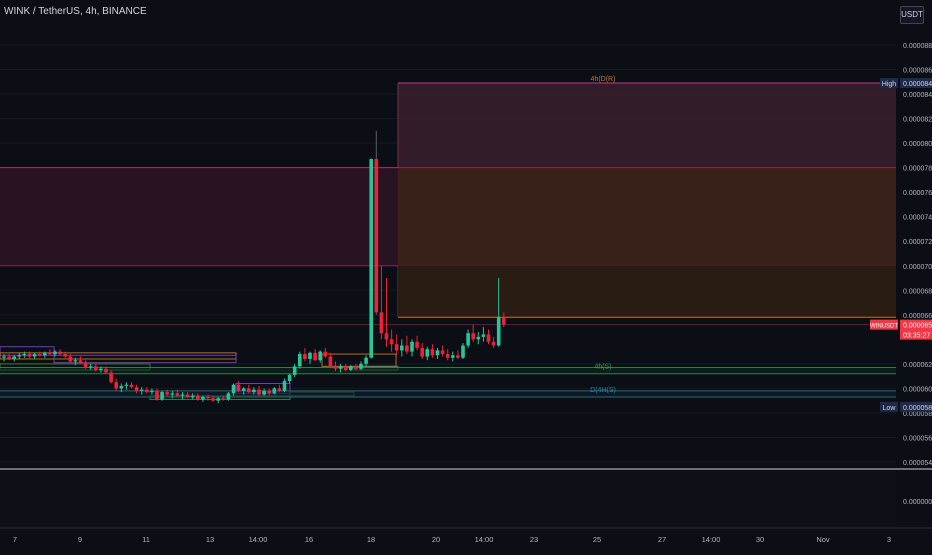 This screenshot has width=932, height=555. What do you see at coordinates (884, 327) in the screenshot?
I see `last-symbol: WINUSDT` at bounding box center [884, 327].